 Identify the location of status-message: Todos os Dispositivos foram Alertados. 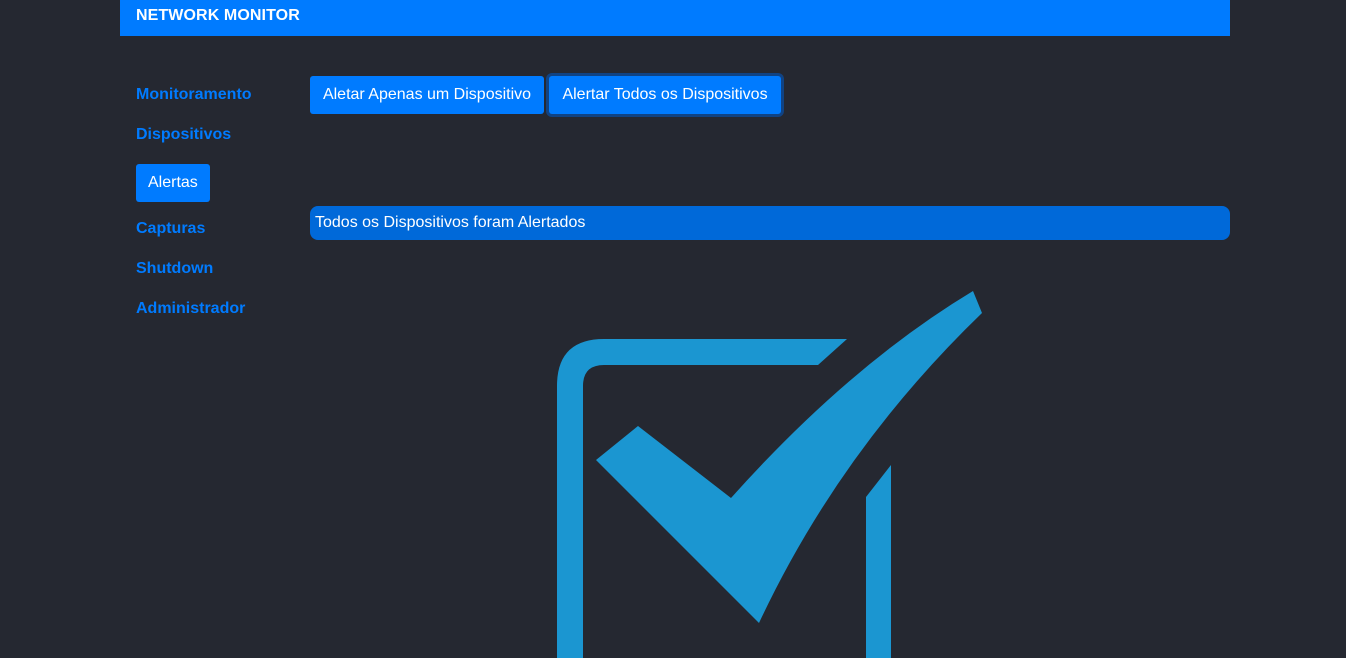
(450, 222).